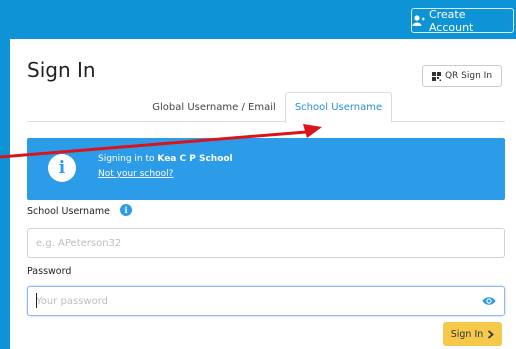  Describe the element at coordinates (195, 159) in the screenshot. I see `school-name: Kea C P School` at that location.